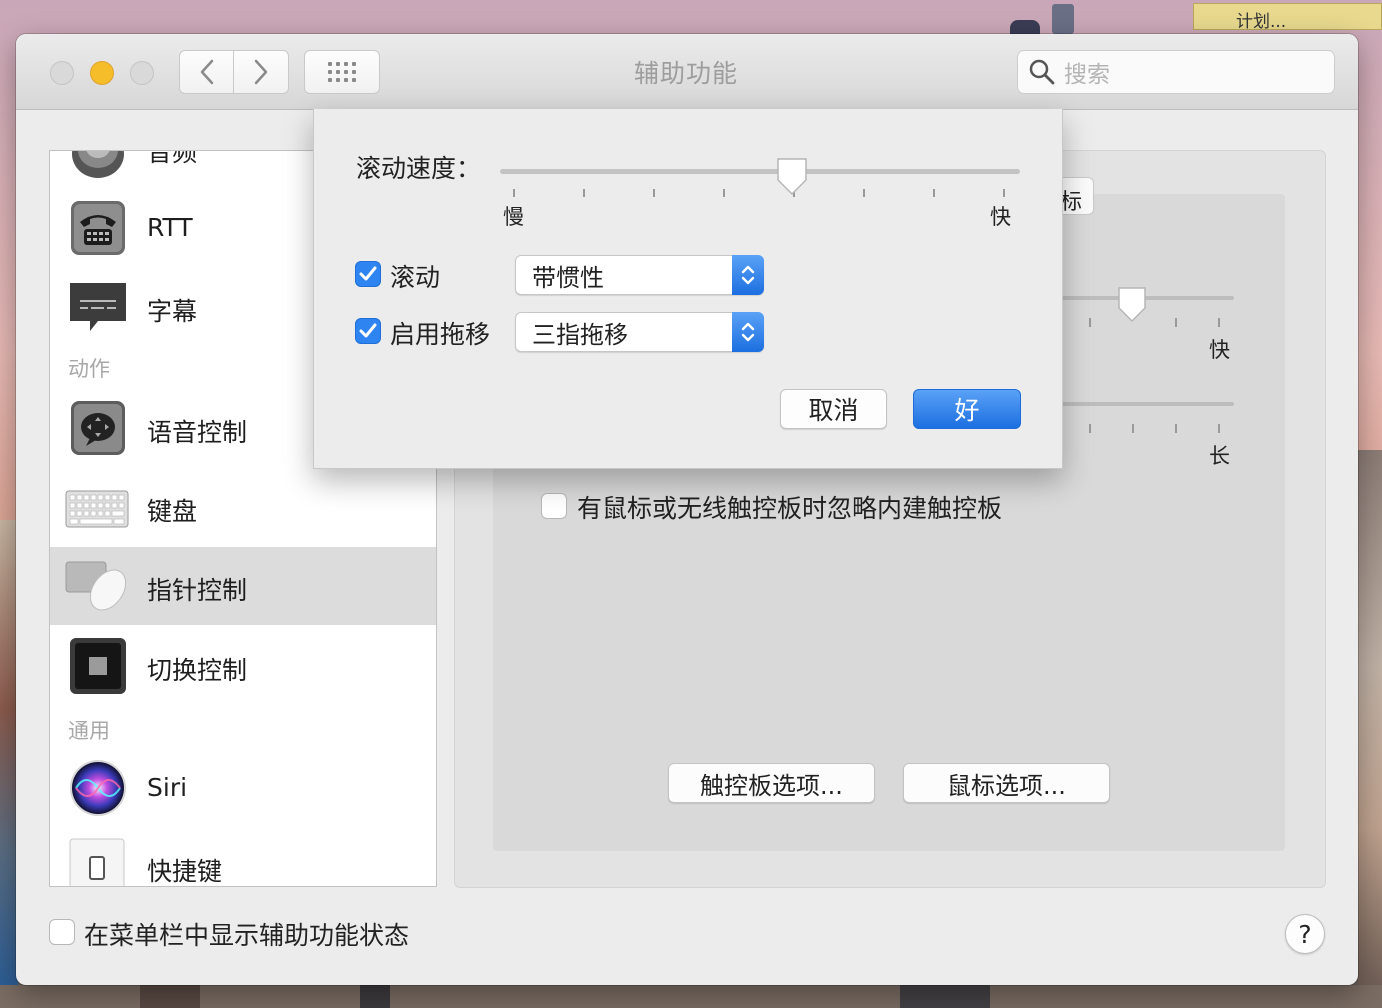 The height and width of the screenshot is (1008, 1382). What do you see at coordinates (197, 432) in the screenshot?
I see `sidebar-item-label: 语音控制` at bounding box center [197, 432].